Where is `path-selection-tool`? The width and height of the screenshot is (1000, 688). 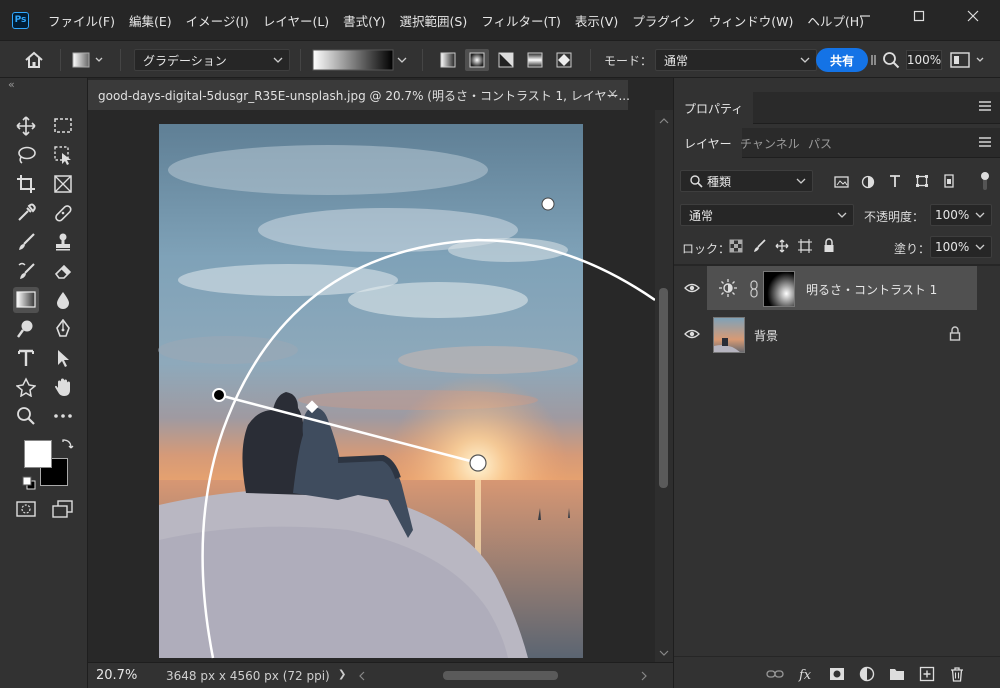 path-selection-tool is located at coordinates (63, 358).